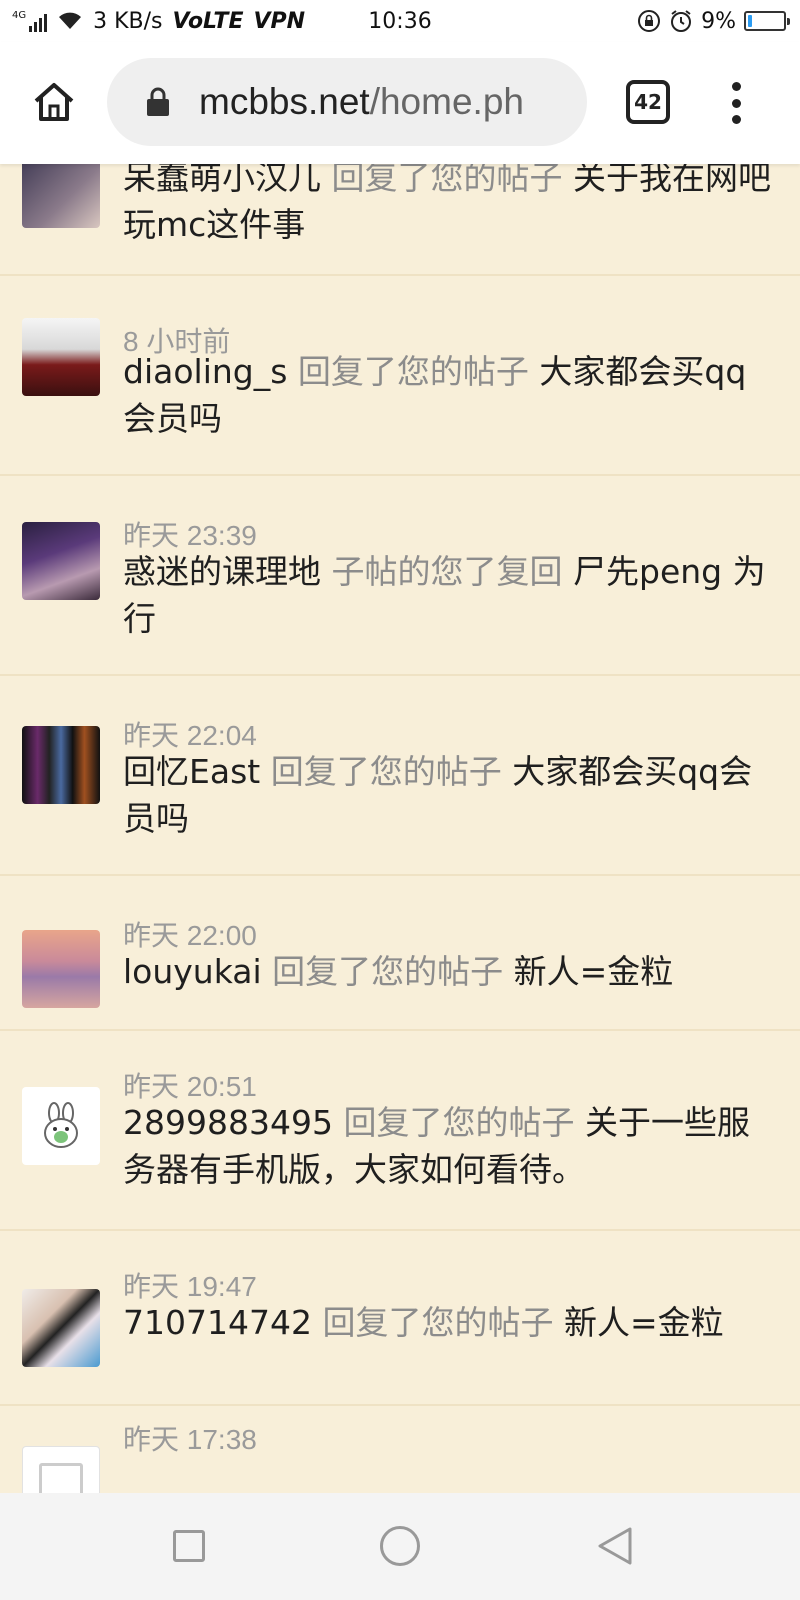 The image size is (800, 1600). What do you see at coordinates (400, 1449) in the screenshot?
I see `list-item: 昨天 17:38` at bounding box center [400, 1449].